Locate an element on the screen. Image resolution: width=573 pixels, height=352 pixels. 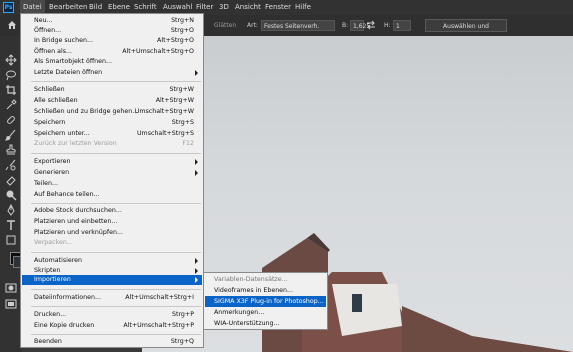
healing-brush-icon is located at coordinates (11, 120).